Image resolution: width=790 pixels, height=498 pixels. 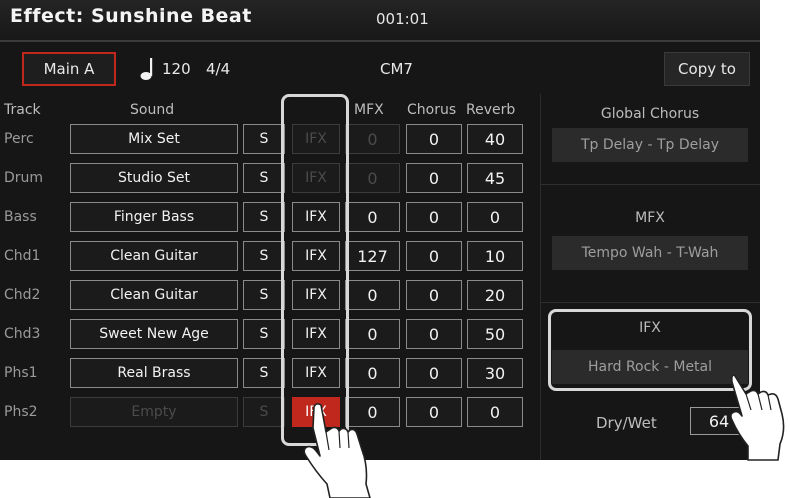 I want to click on copy-to-button: Copy to, so click(x=707, y=69).